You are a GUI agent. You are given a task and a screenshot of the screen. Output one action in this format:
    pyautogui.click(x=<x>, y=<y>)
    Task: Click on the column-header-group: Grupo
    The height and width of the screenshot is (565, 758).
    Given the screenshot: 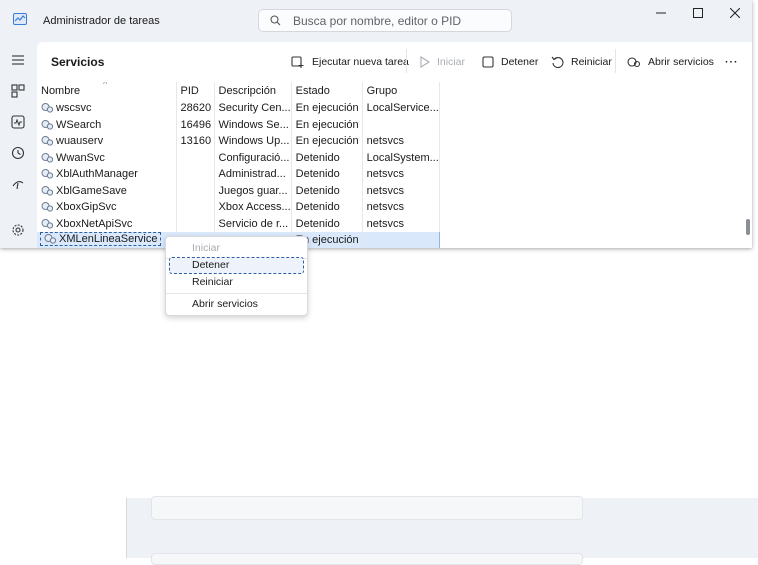 What is the action you would take?
    pyautogui.click(x=401, y=91)
    